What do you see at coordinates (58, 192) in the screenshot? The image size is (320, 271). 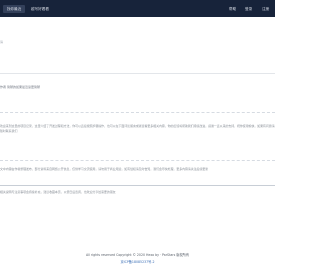 I see `article-paragraph: 相关说明与注意事项会持续补充，建议收藏本页，以便日后查阅，也欢迎分享给需要的朋友` at bounding box center [58, 192].